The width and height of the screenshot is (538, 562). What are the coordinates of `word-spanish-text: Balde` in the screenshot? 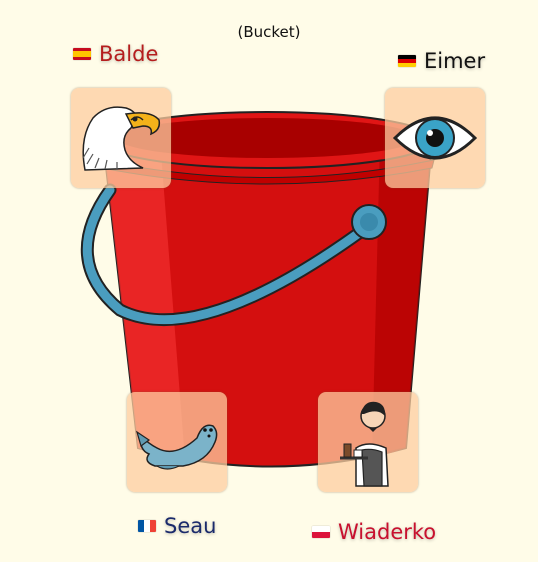 It's located at (129, 54).